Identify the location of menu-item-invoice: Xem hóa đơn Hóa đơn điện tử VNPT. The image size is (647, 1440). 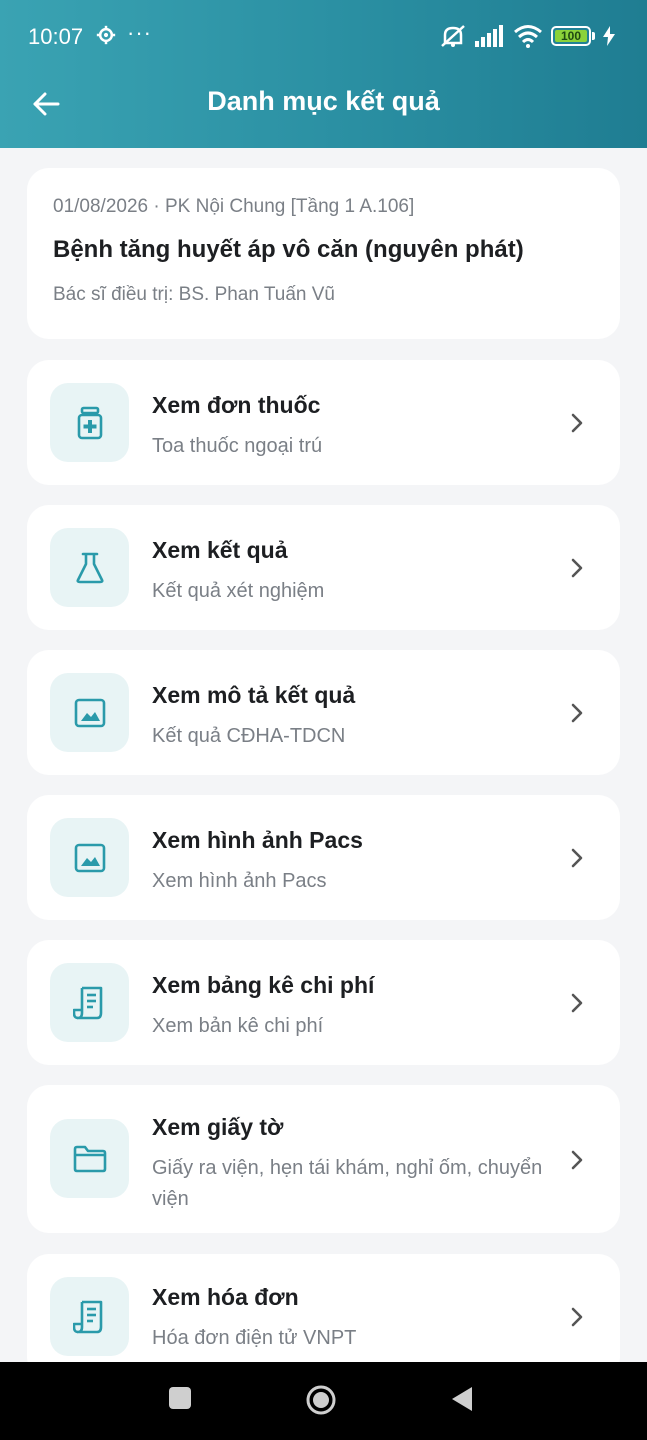
(323, 1316).